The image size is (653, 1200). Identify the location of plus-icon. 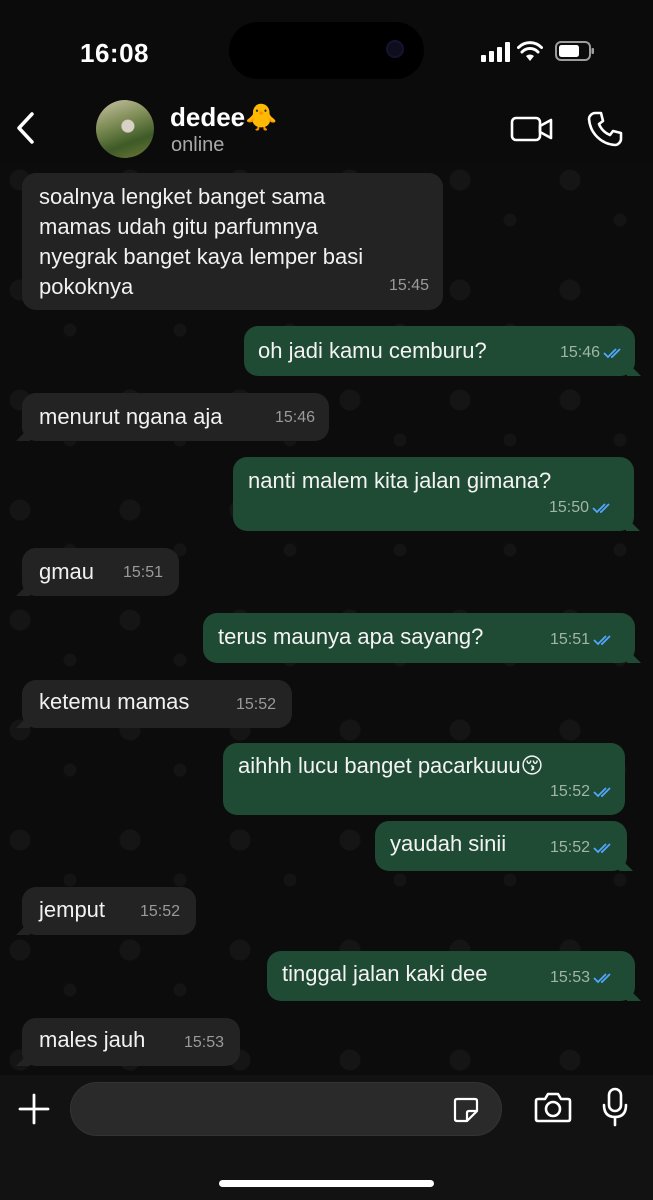
(34, 1109).